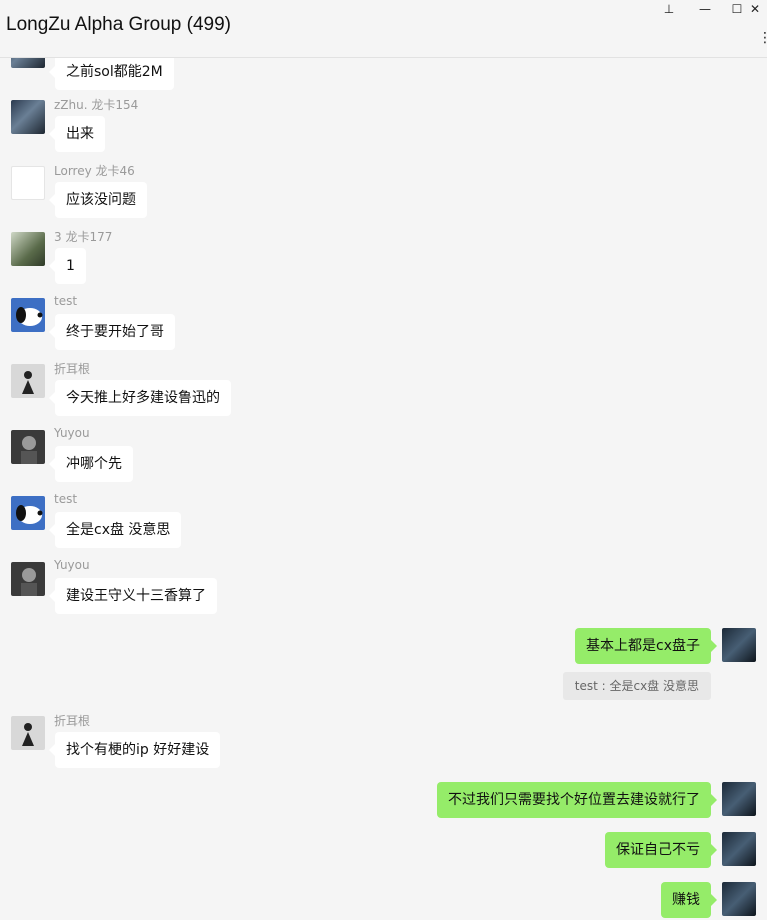  What do you see at coordinates (762, 38) in the screenshot?
I see `more-options-icon: ⋮` at bounding box center [762, 38].